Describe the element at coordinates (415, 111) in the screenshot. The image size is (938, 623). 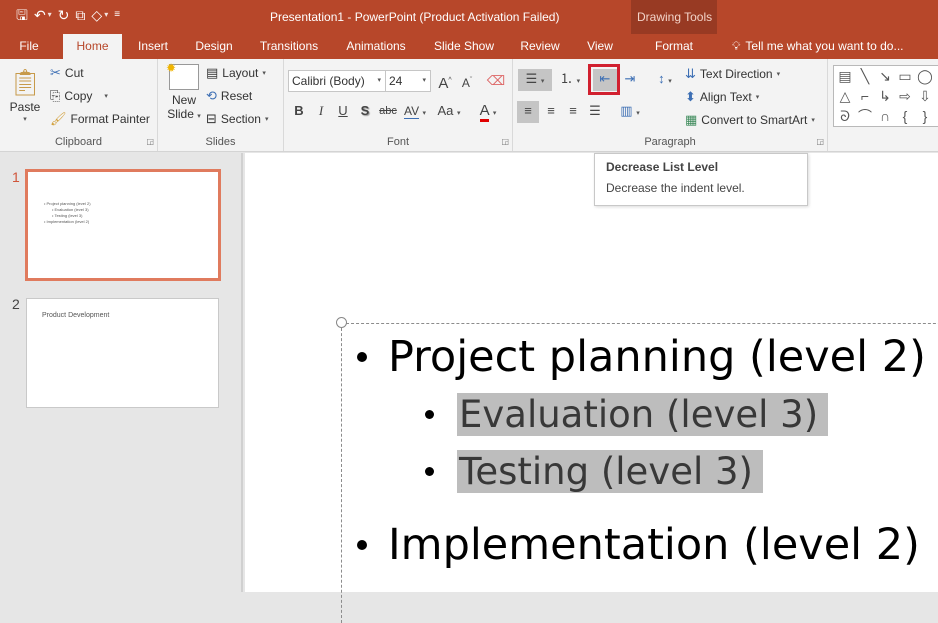
I see `character-spacing-button: AV ▾` at that location.